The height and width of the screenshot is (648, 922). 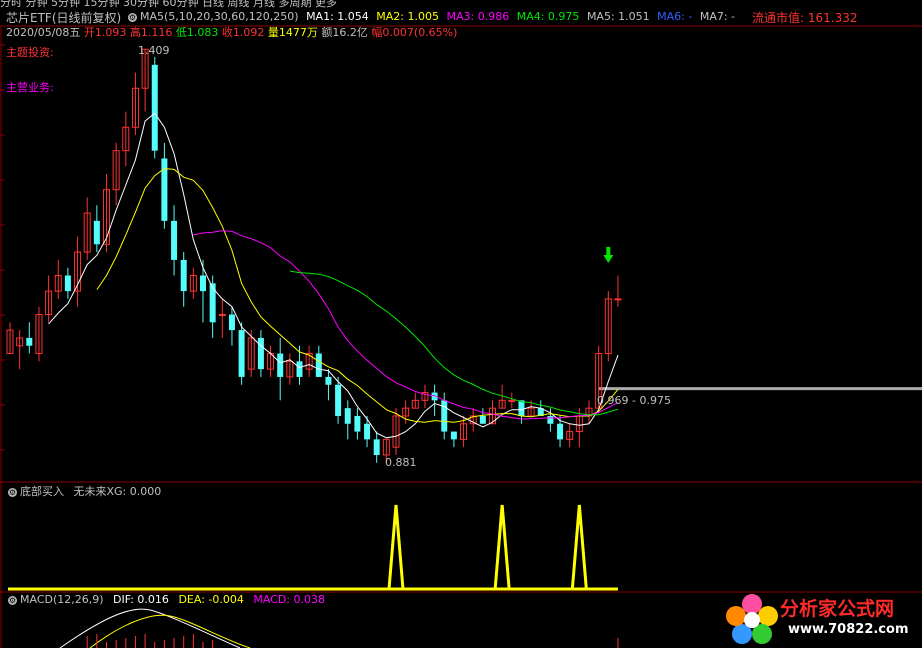 I want to click on panel2-sub: 无未来XG: 0.000, so click(x=117, y=491).